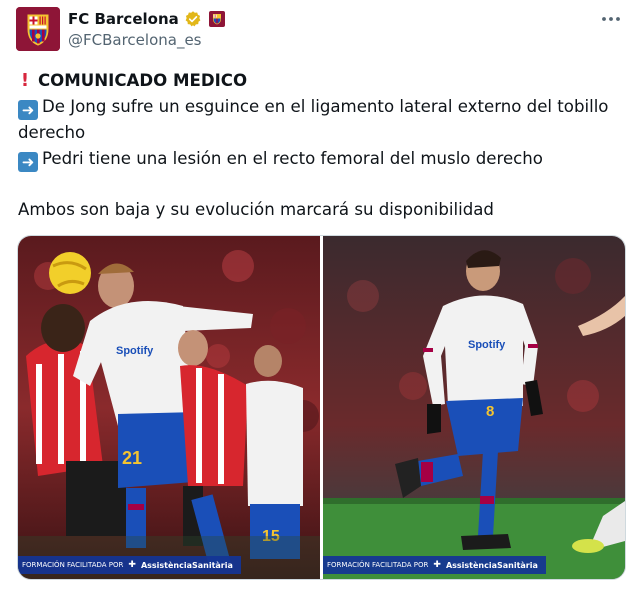 This screenshot has height=593, width=640. Describe the element at coordinates (123, 19) in the screenshot. I see `author-name: FC Barcelona` at that location.